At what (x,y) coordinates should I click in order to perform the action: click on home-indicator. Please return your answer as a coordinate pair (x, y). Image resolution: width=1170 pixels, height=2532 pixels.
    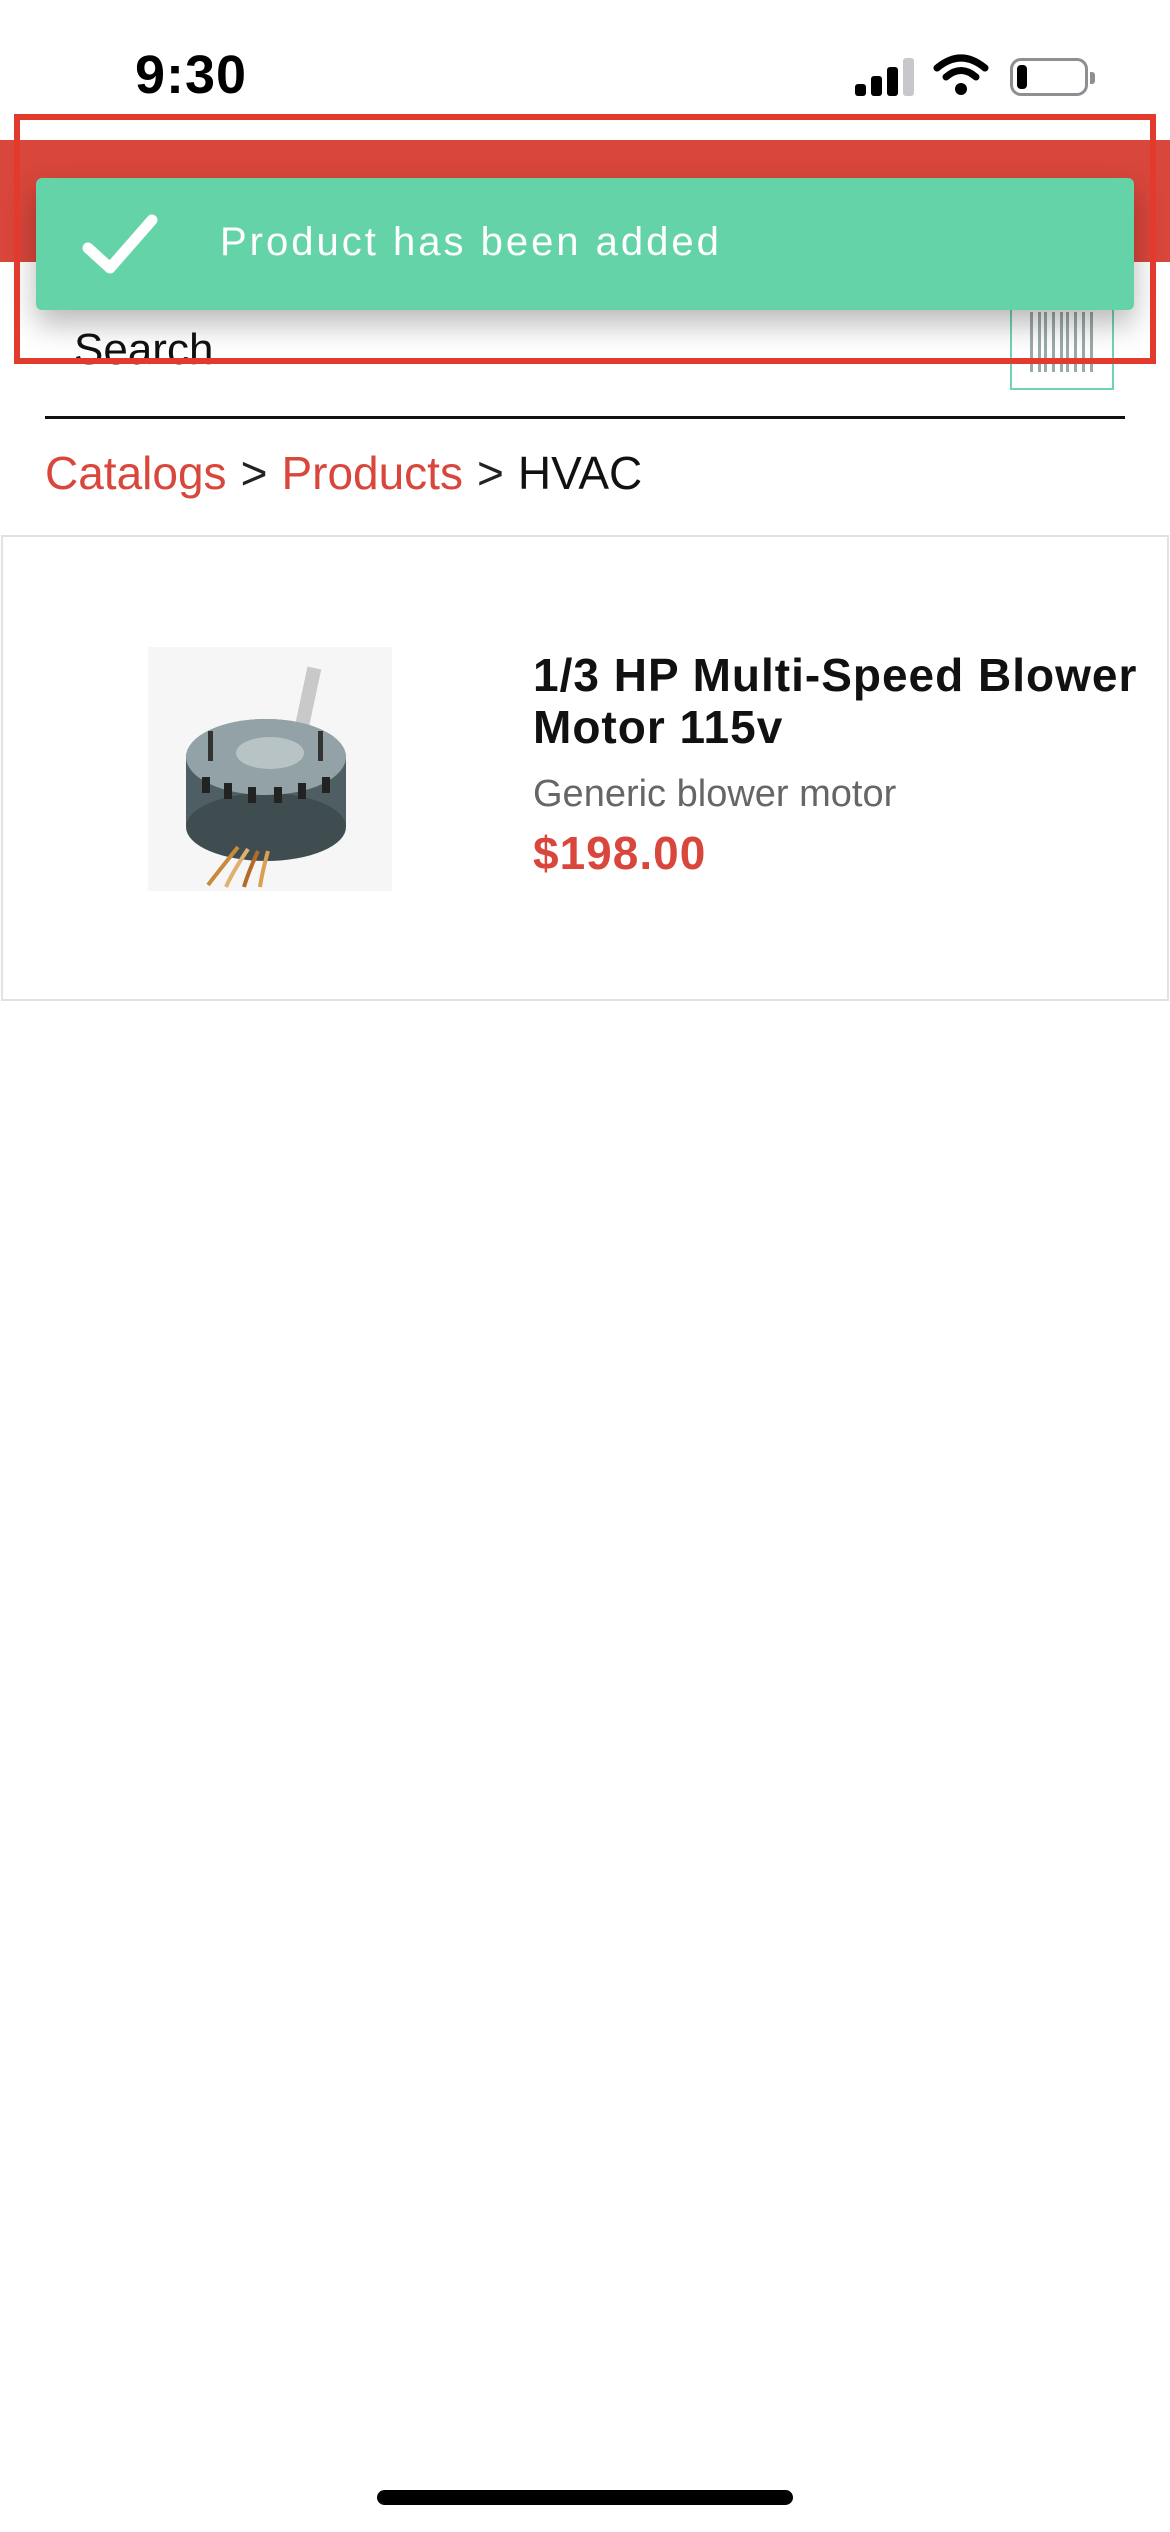
    Looking at the image, I should click on (585, 2497).